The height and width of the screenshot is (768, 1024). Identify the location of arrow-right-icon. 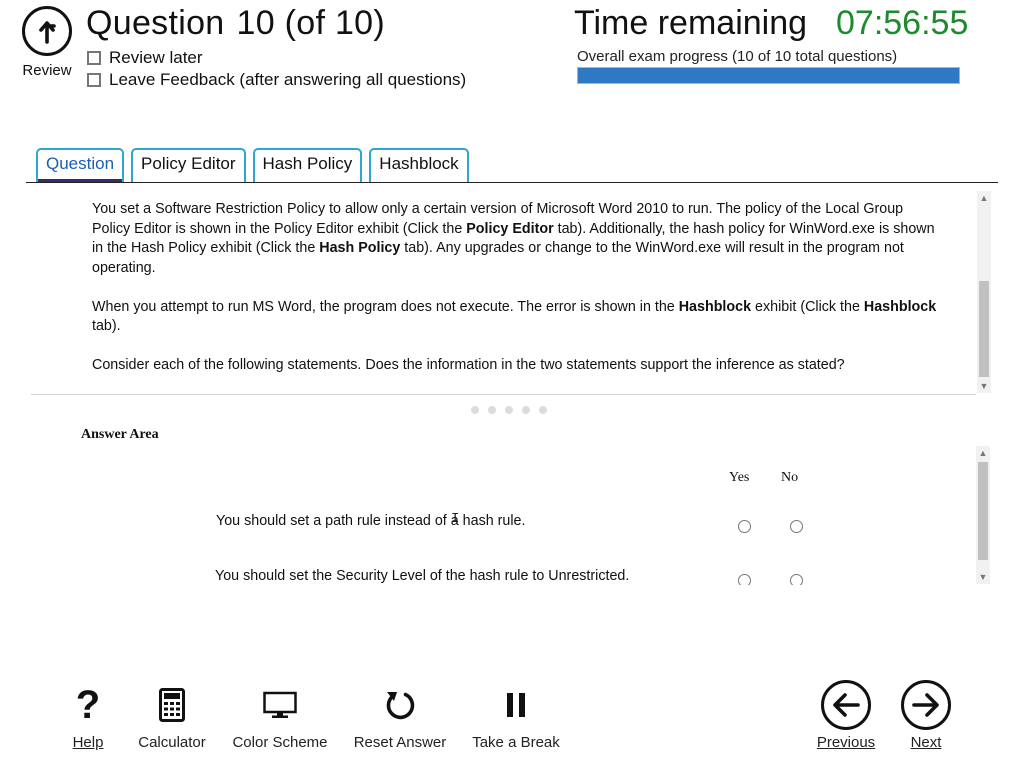
(926, 705).